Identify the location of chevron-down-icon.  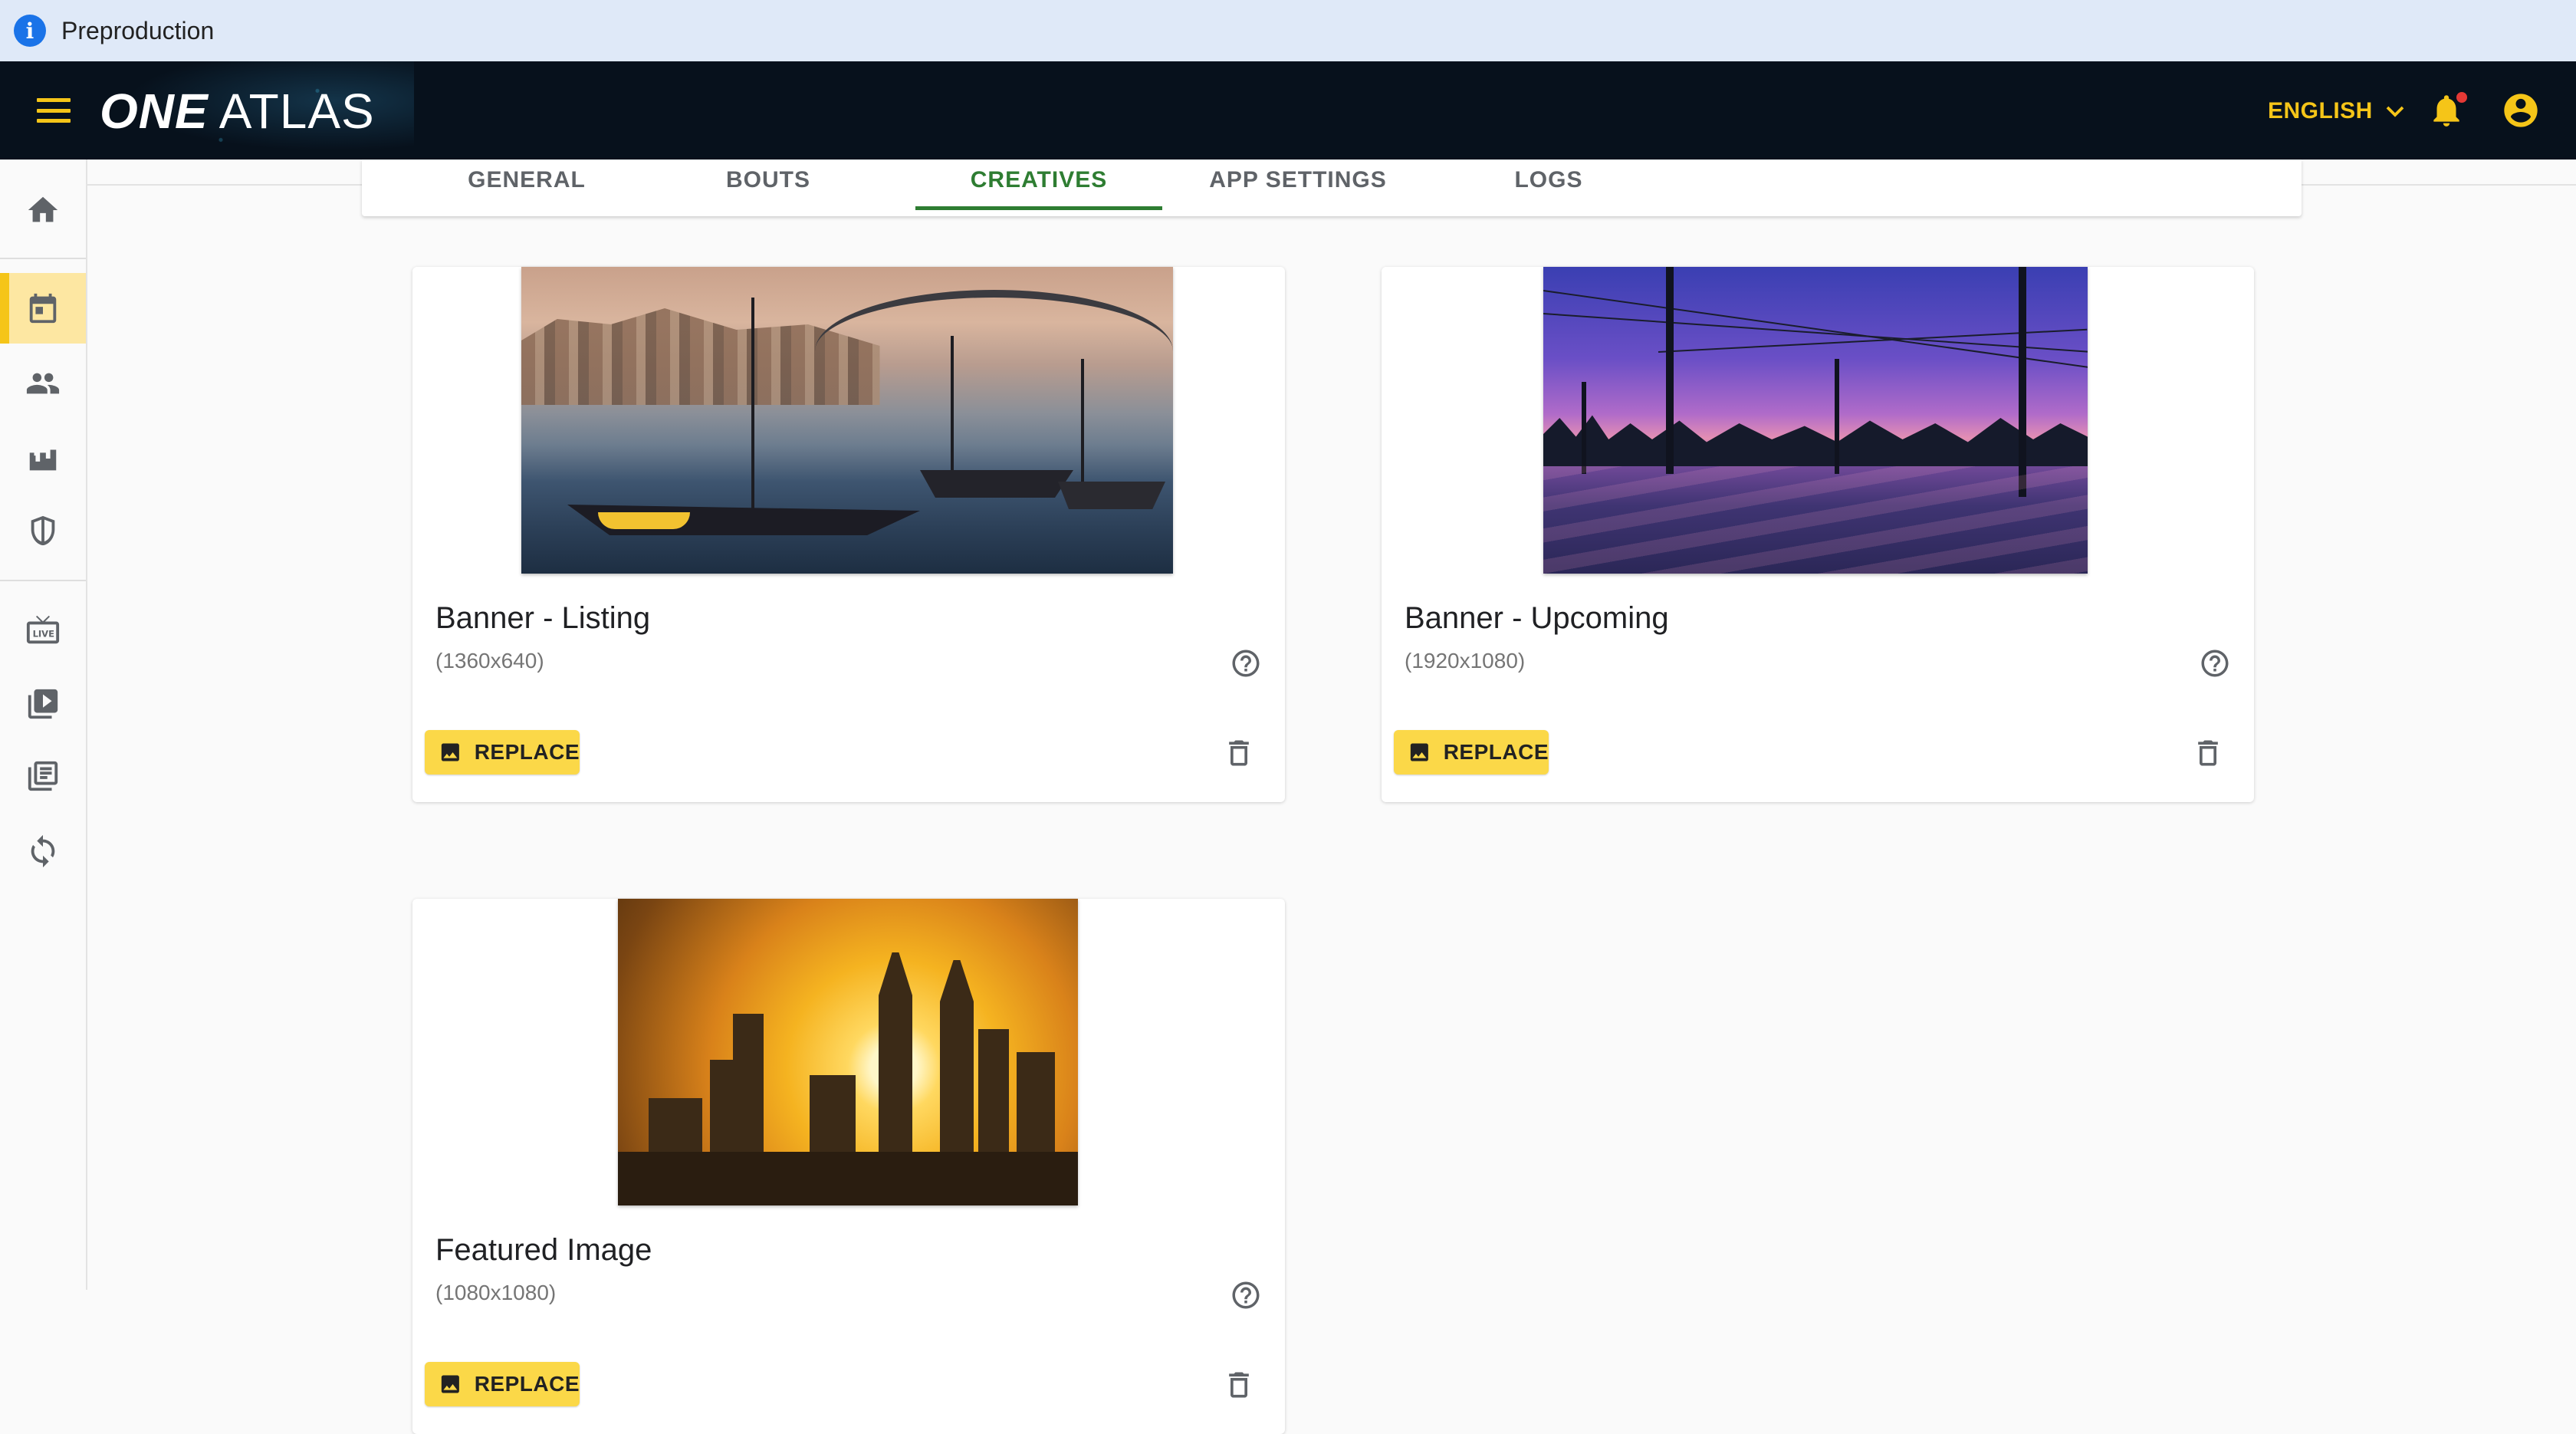
(2395, 111).